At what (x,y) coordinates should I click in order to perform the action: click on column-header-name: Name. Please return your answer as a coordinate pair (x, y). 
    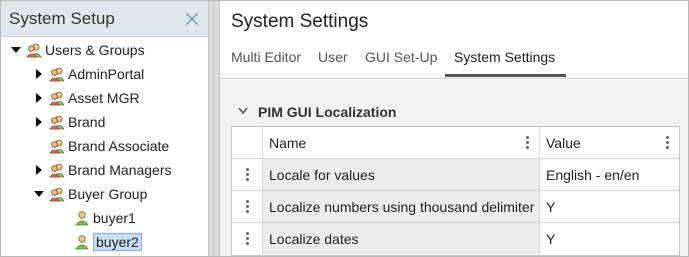
    Looking at the image, I should click on (401, 142).